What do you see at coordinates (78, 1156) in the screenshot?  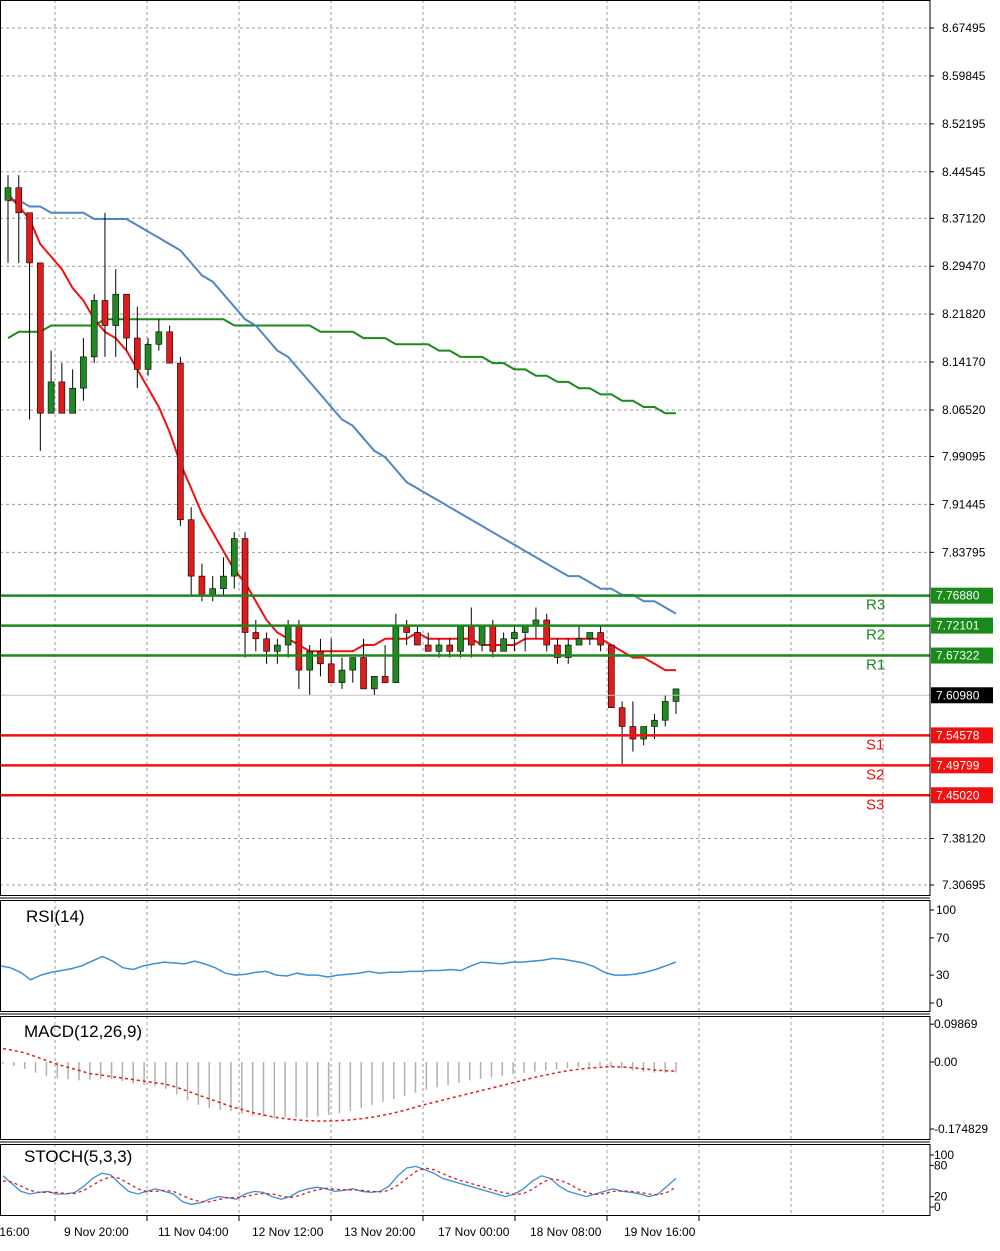 I see `stoch-title: STOCH(5,3,3)` at bounding box center [78, 1156].